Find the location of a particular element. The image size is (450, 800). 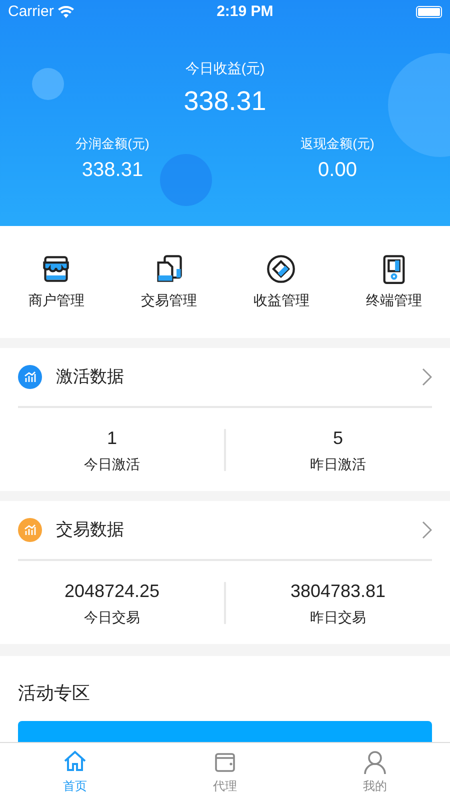

stat-value: 1 is located at coordinates (111, 438).